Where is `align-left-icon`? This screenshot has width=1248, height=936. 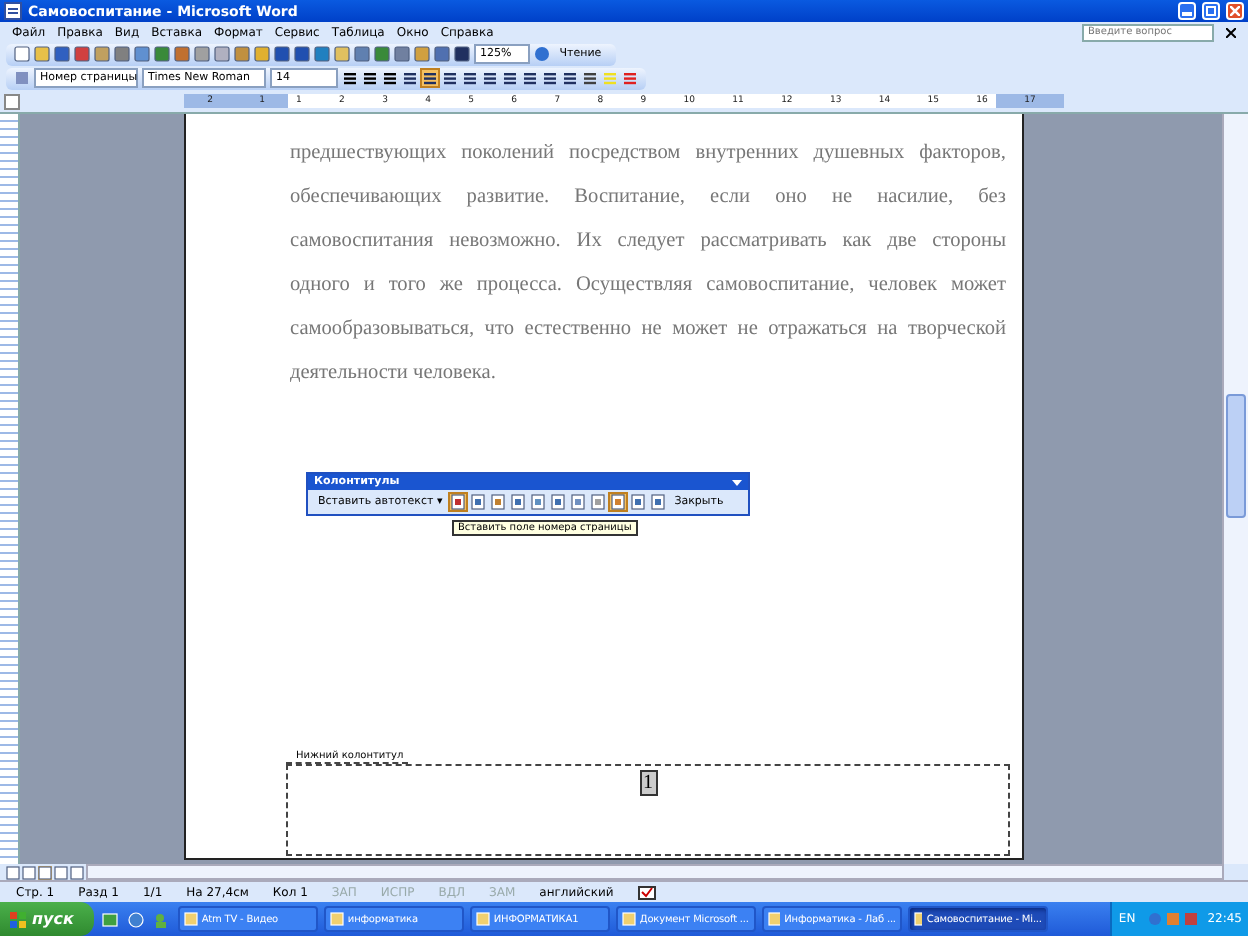 align-left-icon is located at coordinates (410, 78).